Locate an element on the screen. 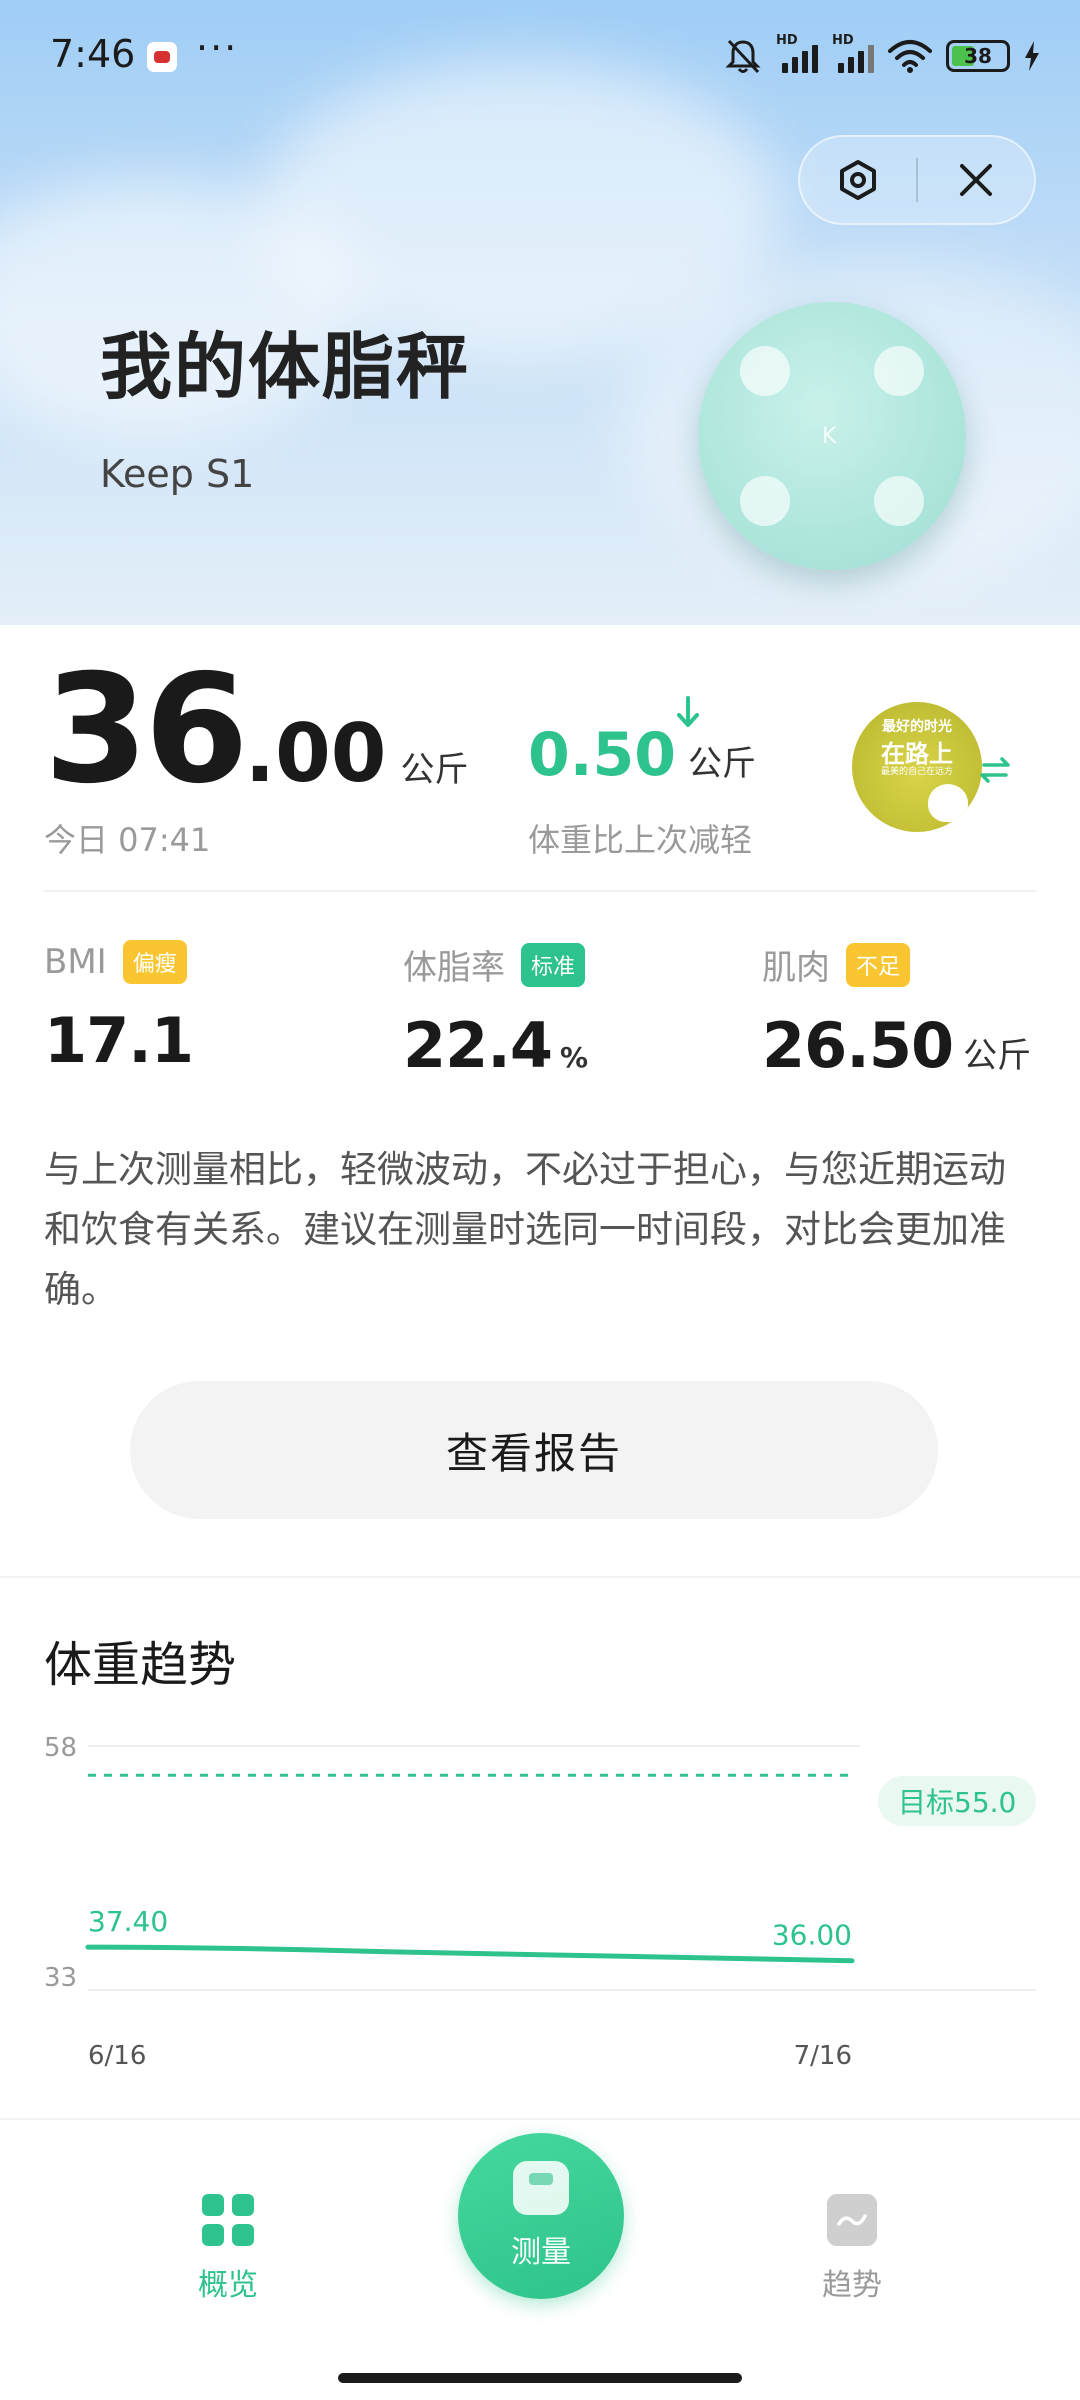  signal-2-icon: HD is located at coordinates (853, 53).